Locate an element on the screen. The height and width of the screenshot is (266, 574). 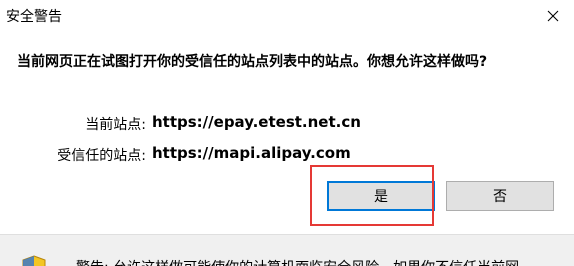
footer-panel: 警告: 允许这样做可能使你的计算机面临安全风险。如果你不信任当前网 is located at coordinates (287, 250).